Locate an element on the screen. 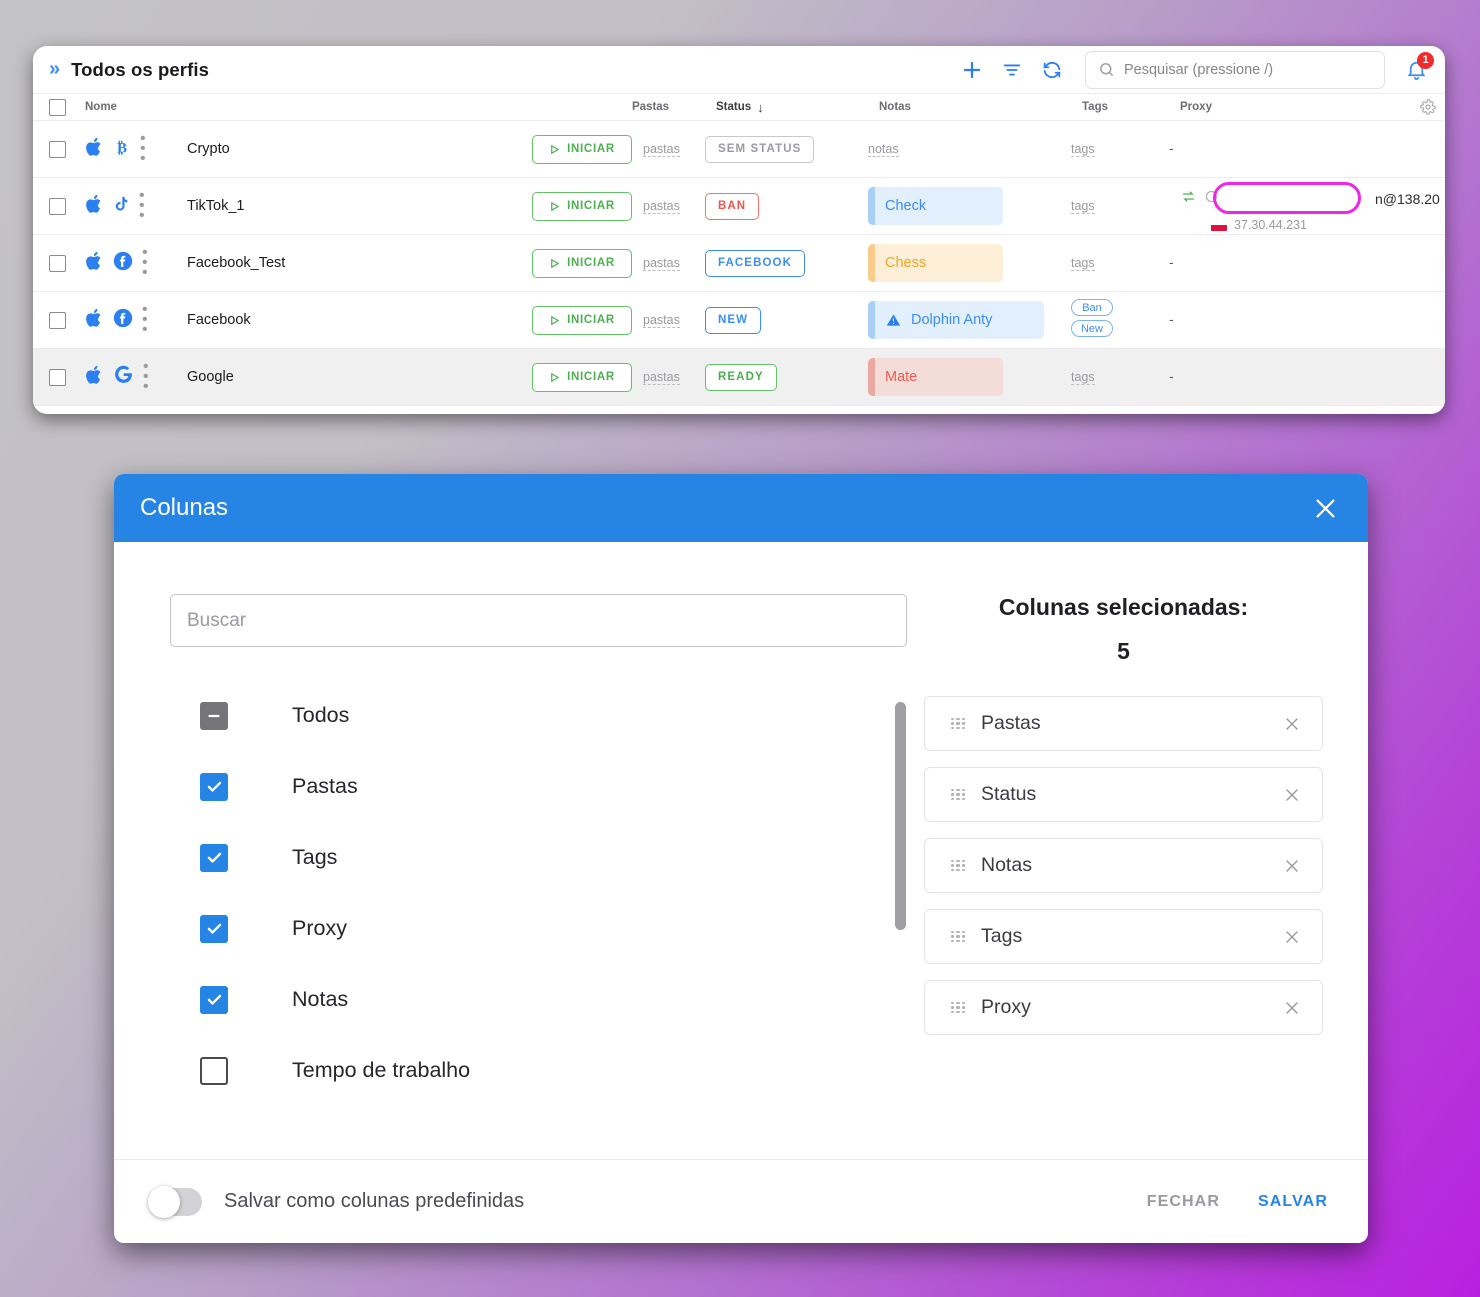 The width and height of the screenshot is (1480, 1297). selected-column-item: Notas is located at coordinates (1123, 865).